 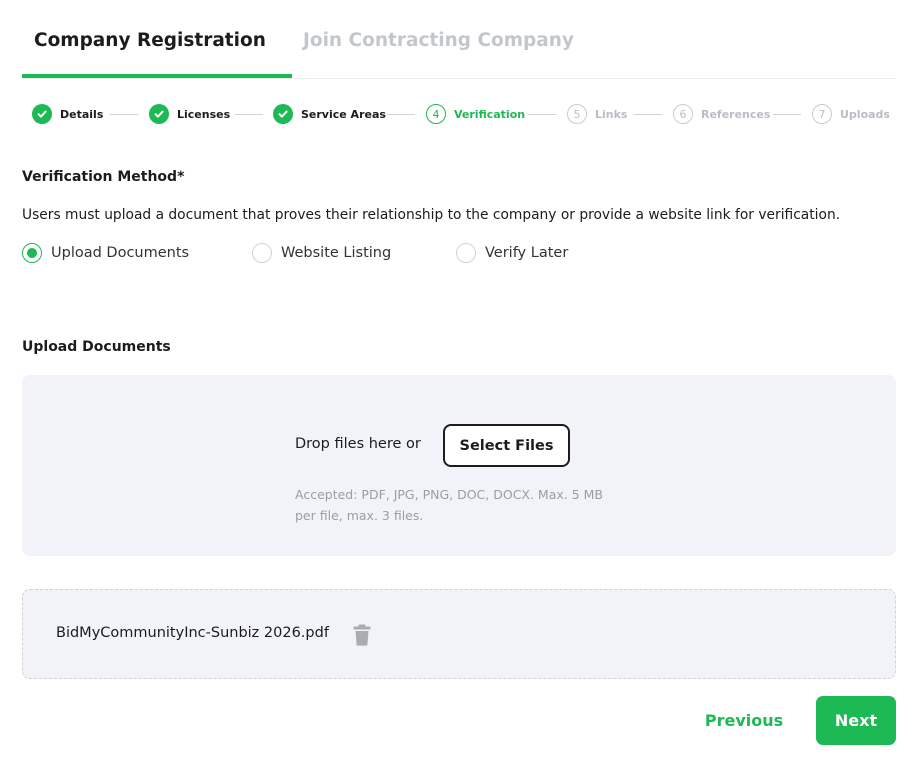 I want to click on step-label: Uploads, so click(x=865, y=114).